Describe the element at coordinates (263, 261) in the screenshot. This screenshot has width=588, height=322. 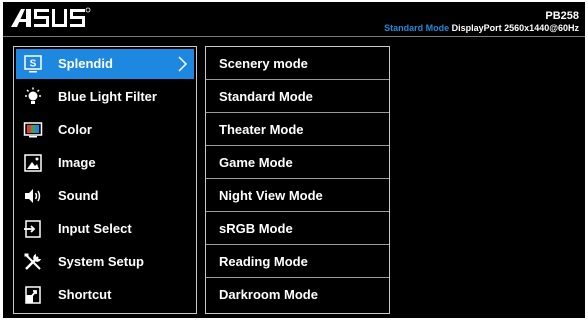
I see `submenu-item-label: Reading Mode` at that location.